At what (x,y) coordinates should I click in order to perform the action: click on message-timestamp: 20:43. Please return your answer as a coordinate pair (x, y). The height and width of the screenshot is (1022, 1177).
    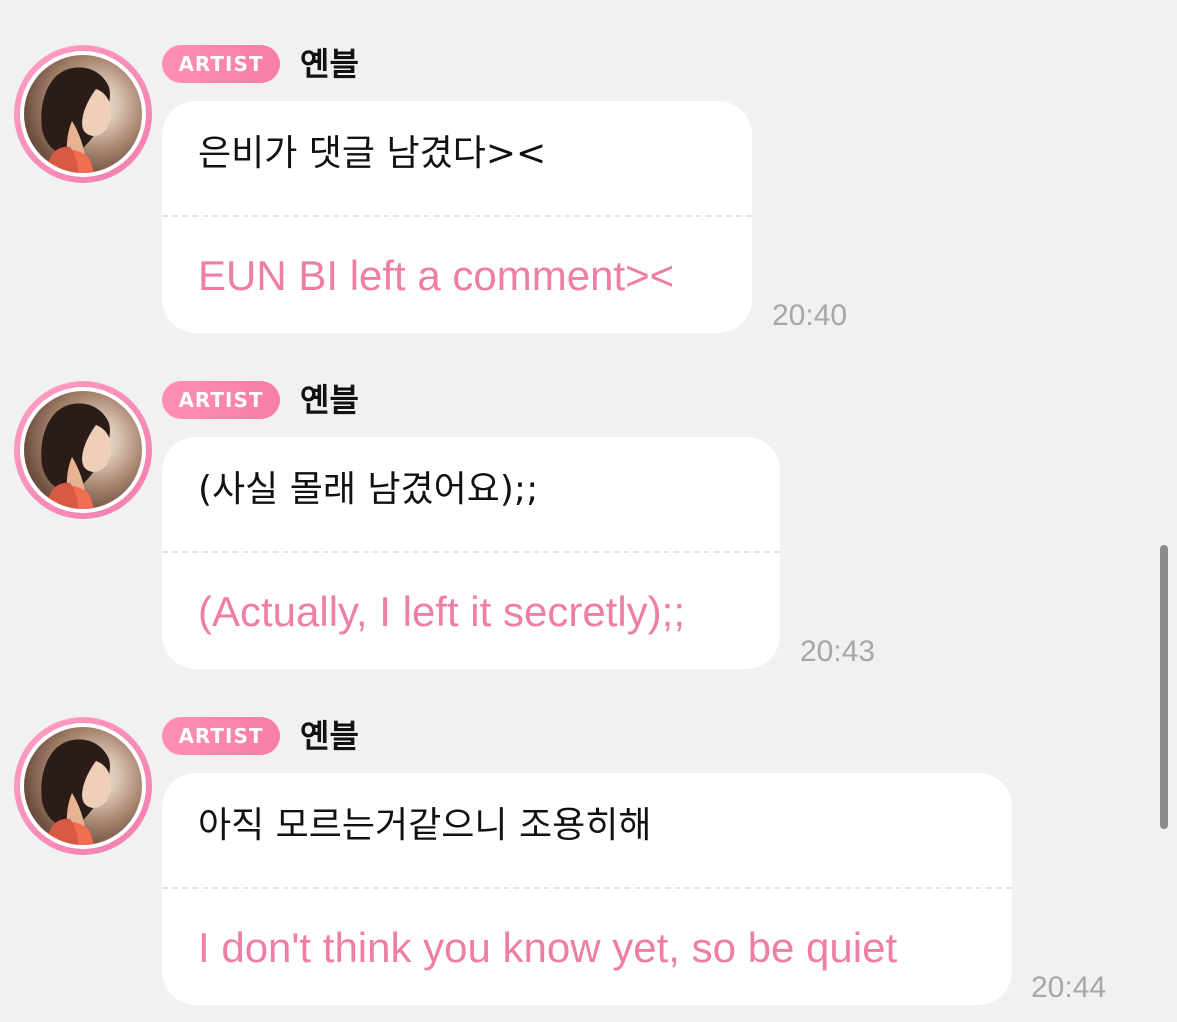
    Looking at the image, I should click on (838, 651).